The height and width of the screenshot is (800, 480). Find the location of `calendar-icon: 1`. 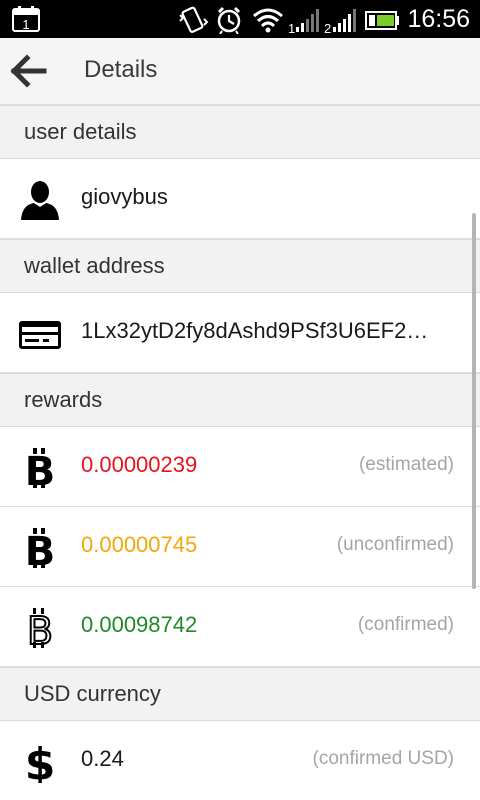

calendar-icon: 1 is located at coordinates (26, 19).